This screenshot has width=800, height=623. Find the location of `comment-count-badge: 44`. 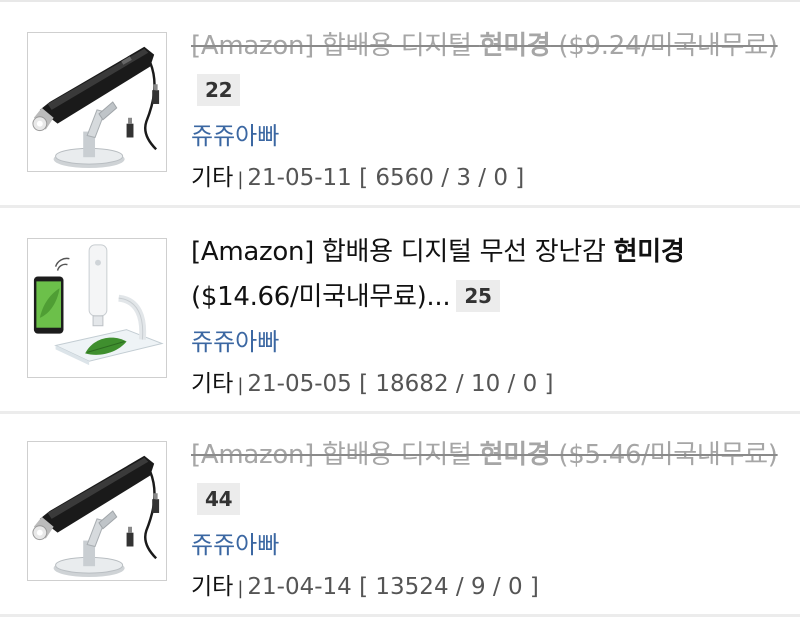

comment-count-badge: 44 is located at coordinates (219, 499).